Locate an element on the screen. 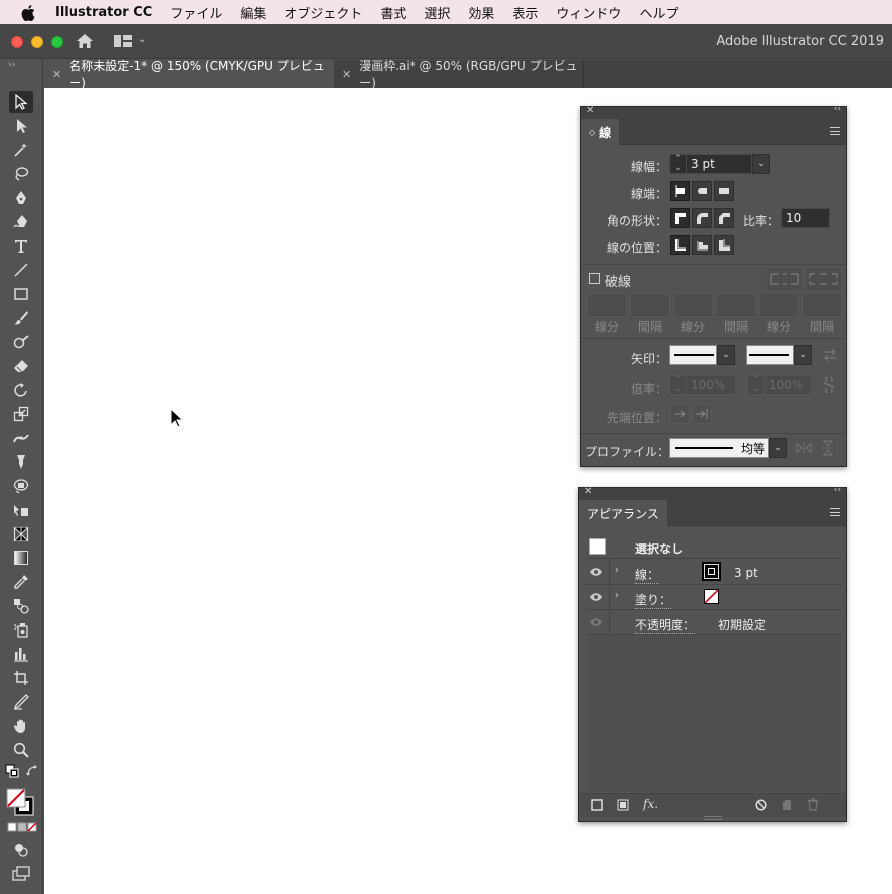 The height and width of the screenshot is (894, 892). width-tool-icon is located at coordinates (21, 438).